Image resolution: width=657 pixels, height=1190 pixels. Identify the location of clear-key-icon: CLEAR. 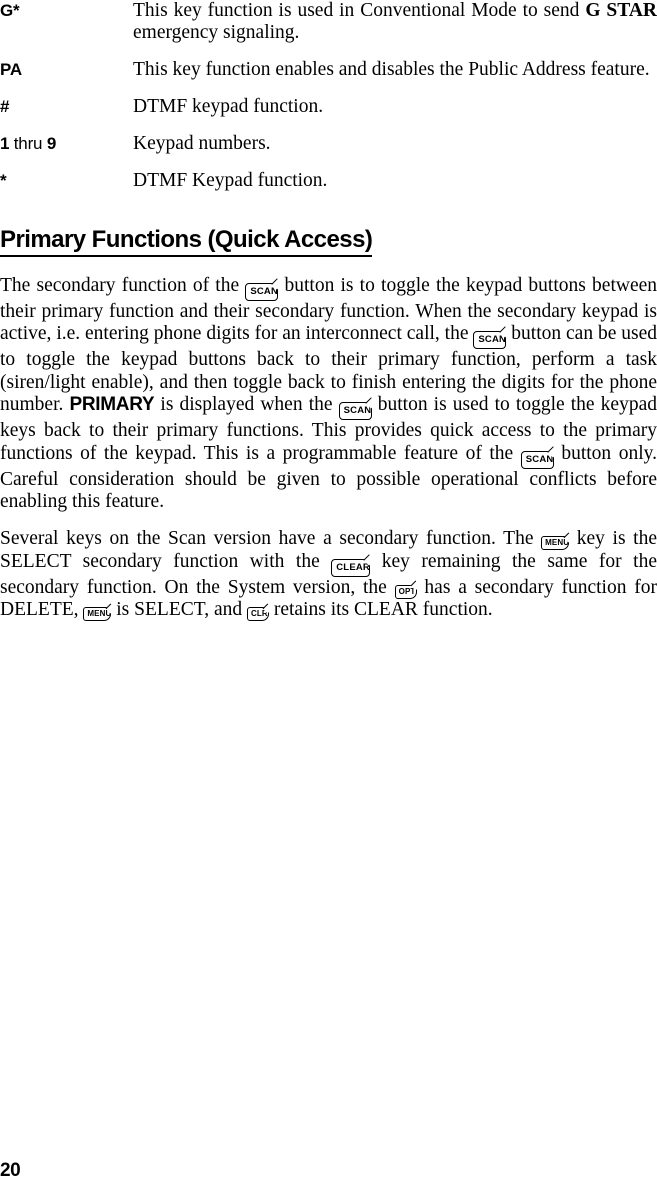
(351, 567).